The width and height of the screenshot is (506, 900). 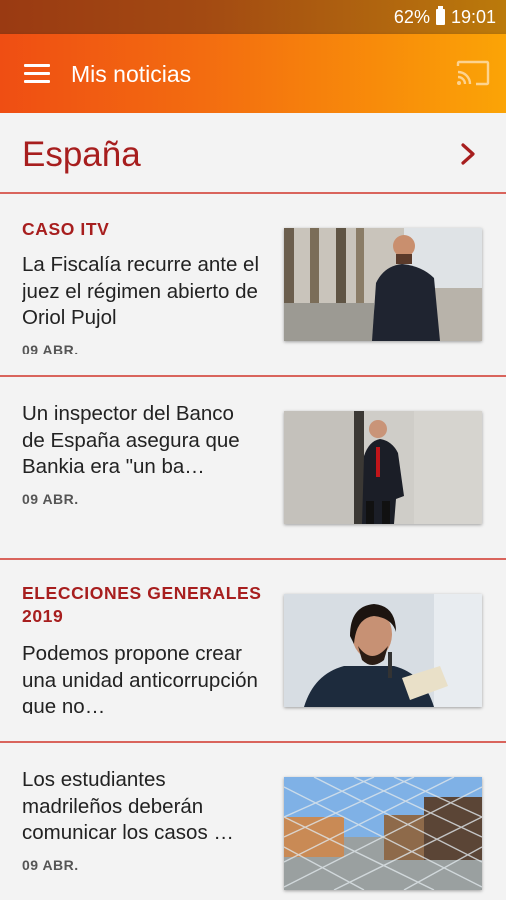 I want to click on clock: 19:01, so click(x=473, y=16).